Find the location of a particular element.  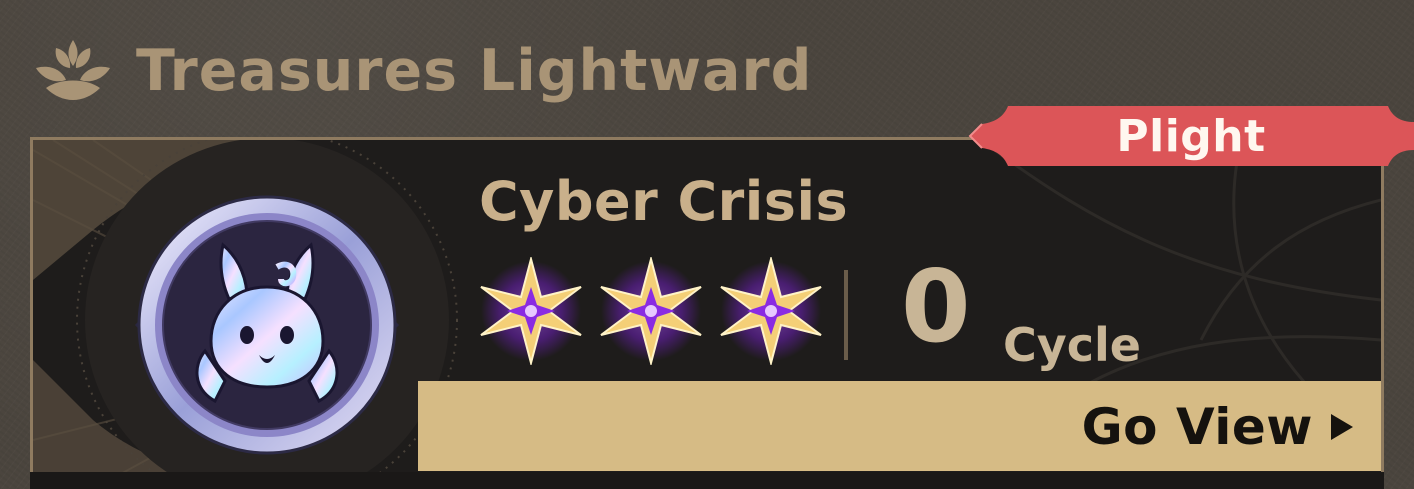

star-rating is located at coordinates (651, 311).